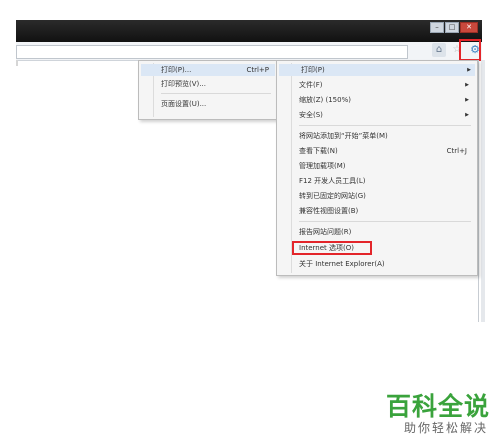 This screenshot has height=448, width=500. Describe the element at coordinates (318, 151) in the screenshot. I see `menu-item-label: 查看下载(N)` at that location.